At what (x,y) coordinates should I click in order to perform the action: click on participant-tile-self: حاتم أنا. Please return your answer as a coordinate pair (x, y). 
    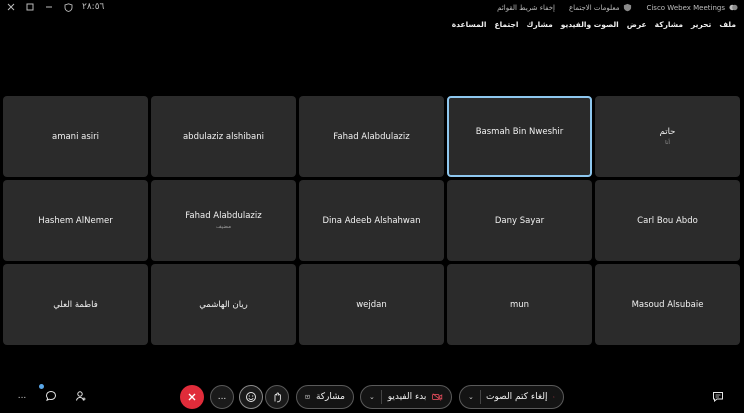
    Looking at the image, I should click on (667, 136).